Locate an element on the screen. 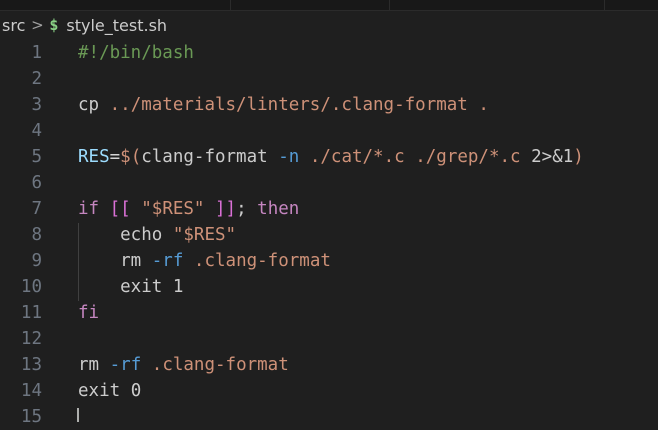 This screenshot has width=658, height=430. code-token: fi is located at coordinates (89, 313).